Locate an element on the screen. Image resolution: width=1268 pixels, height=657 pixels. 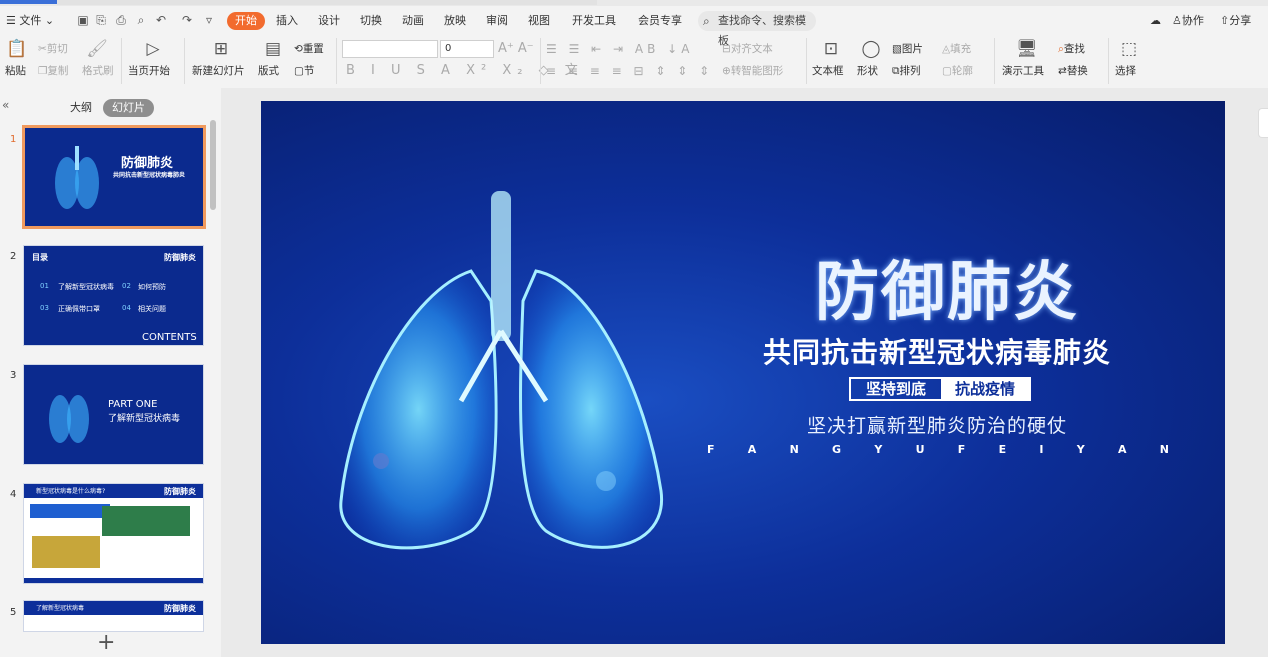
thumb4-brand: 防御肺炎 is located at coordinates (180, 491).